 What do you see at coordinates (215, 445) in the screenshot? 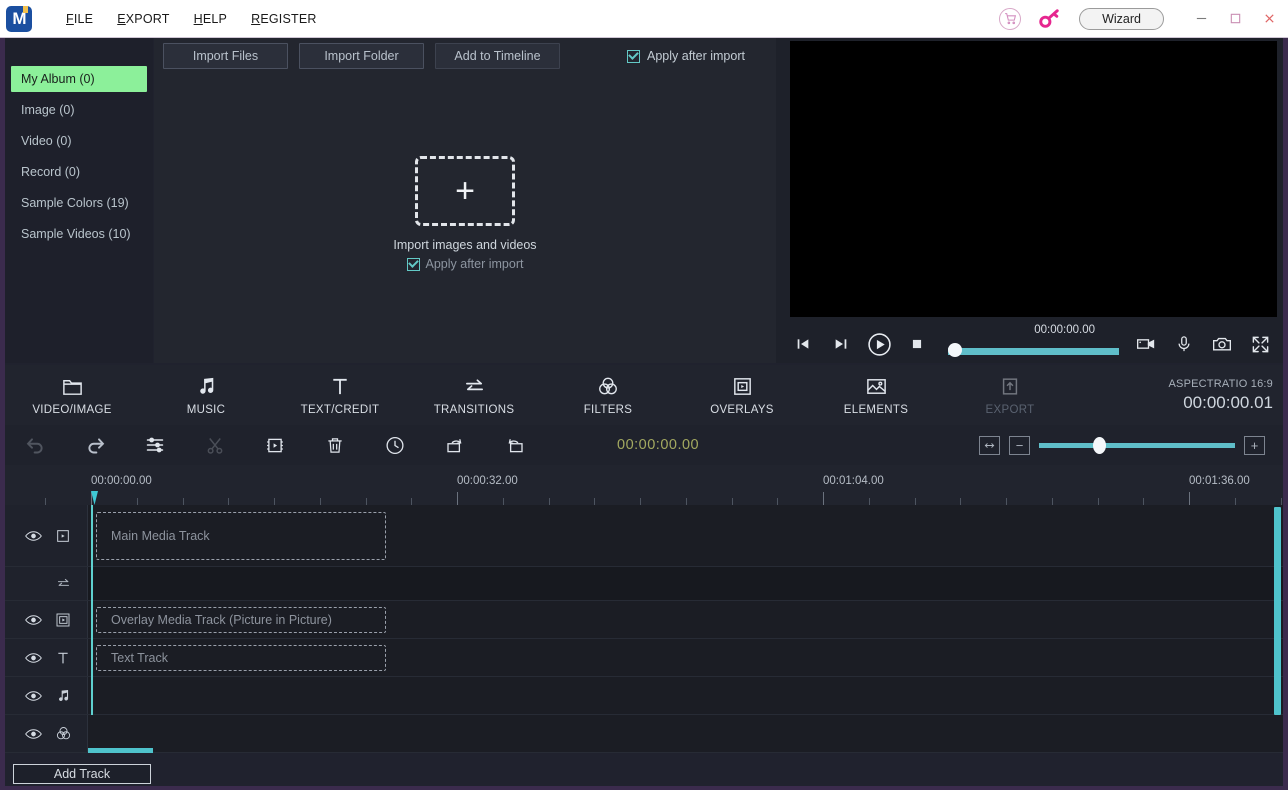
I see `scissors-icon` at bounding box center [215, 445].